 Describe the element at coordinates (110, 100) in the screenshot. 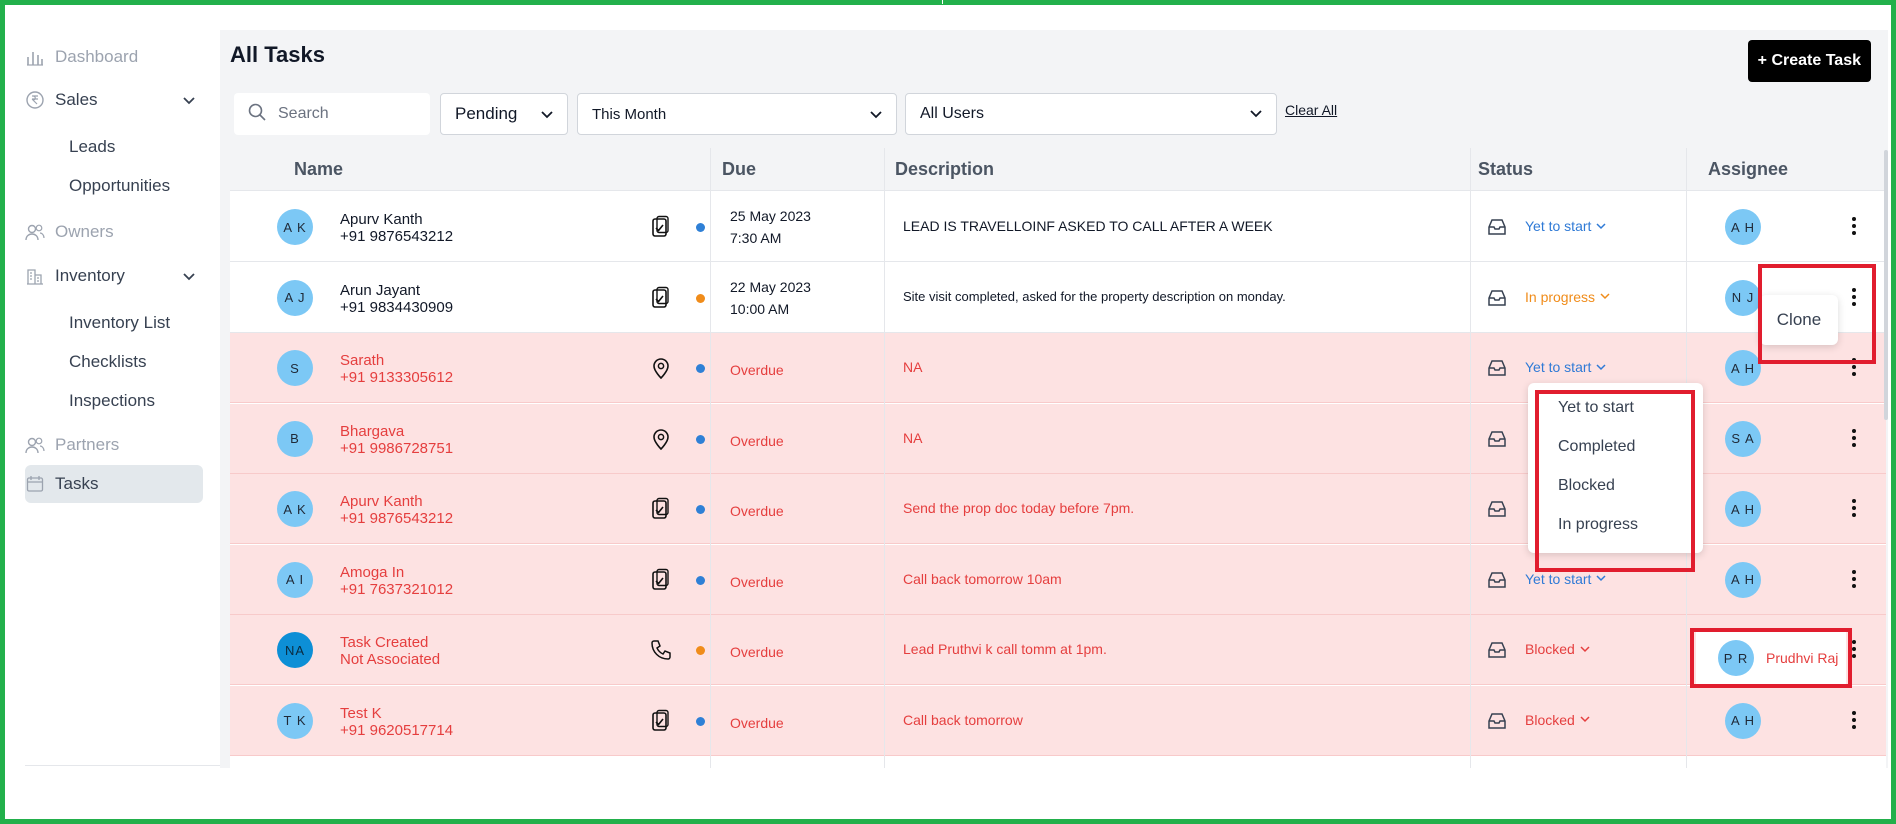

I see `sidebar-item-sales: Sales` at that location.